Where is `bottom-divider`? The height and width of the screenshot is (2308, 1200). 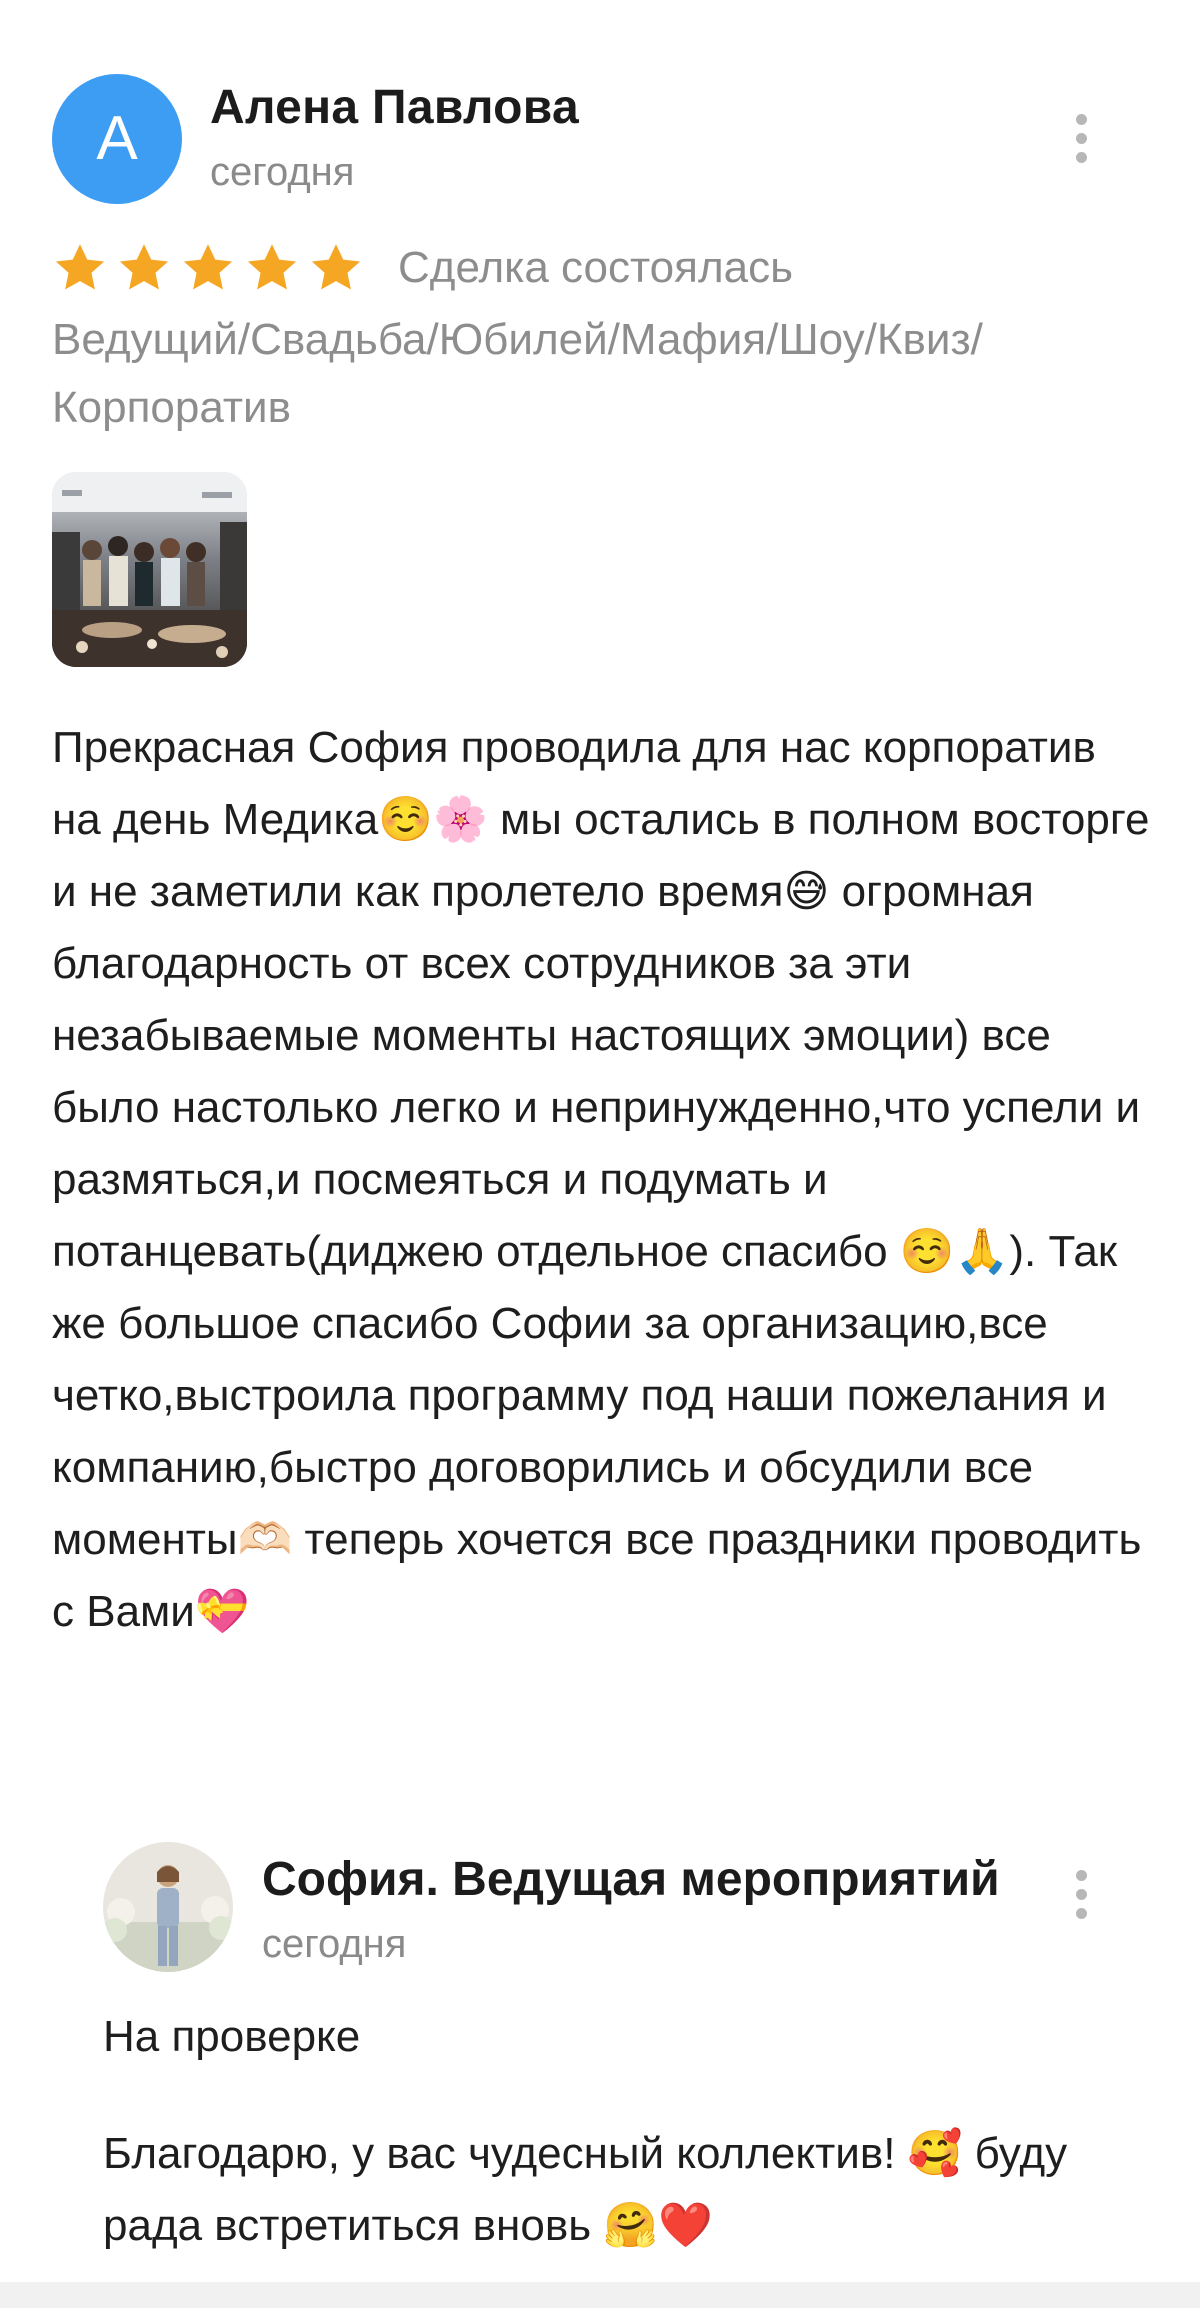
bottom-divider is located at coordinates (600, 2295).